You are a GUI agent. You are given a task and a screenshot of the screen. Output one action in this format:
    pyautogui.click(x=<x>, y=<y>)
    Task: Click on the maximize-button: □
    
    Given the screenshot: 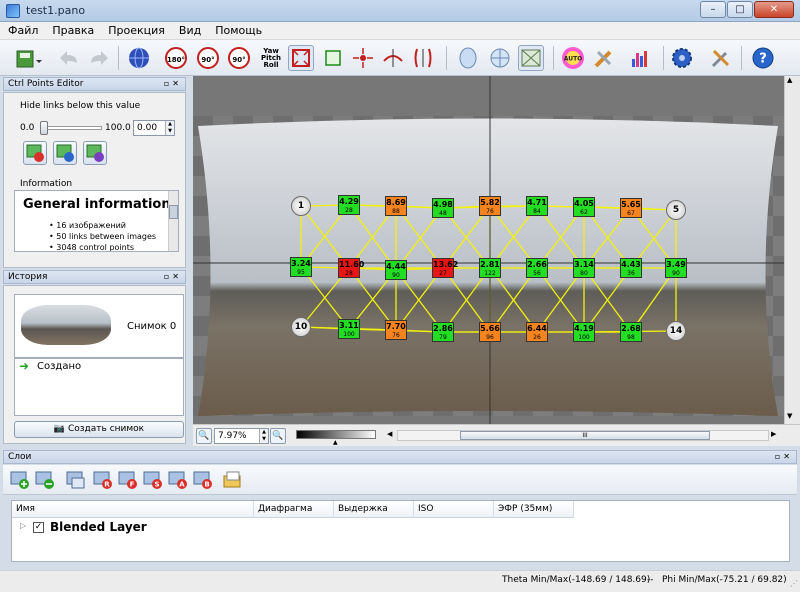 What is the action you would take?
    pyautogui.click(x=740, y=9)
    